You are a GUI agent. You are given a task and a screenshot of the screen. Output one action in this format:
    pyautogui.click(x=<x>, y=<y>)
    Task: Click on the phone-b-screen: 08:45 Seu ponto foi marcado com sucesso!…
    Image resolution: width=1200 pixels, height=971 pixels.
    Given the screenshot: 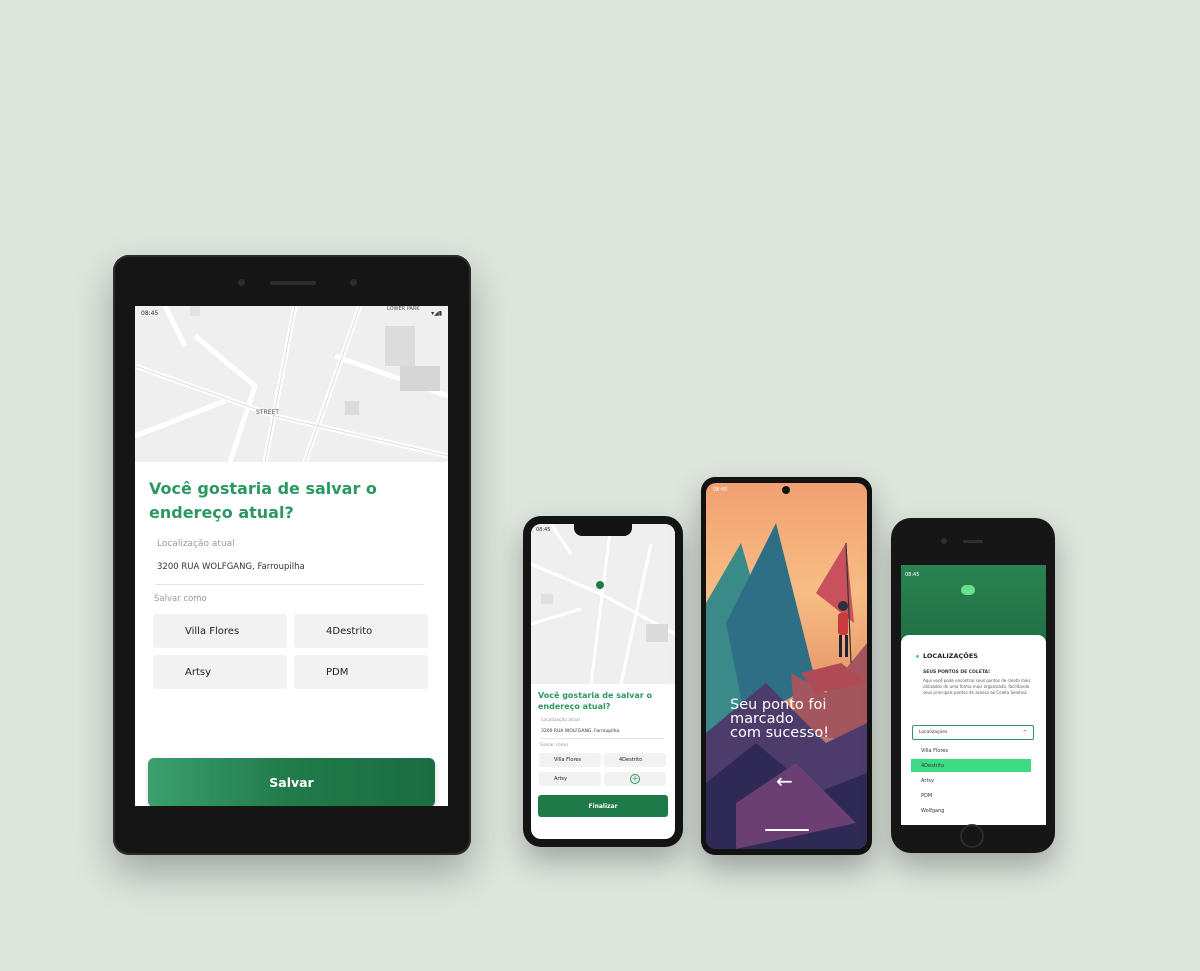 What is the action you would take?
    pyautogui.click(x=786, y=666)
    